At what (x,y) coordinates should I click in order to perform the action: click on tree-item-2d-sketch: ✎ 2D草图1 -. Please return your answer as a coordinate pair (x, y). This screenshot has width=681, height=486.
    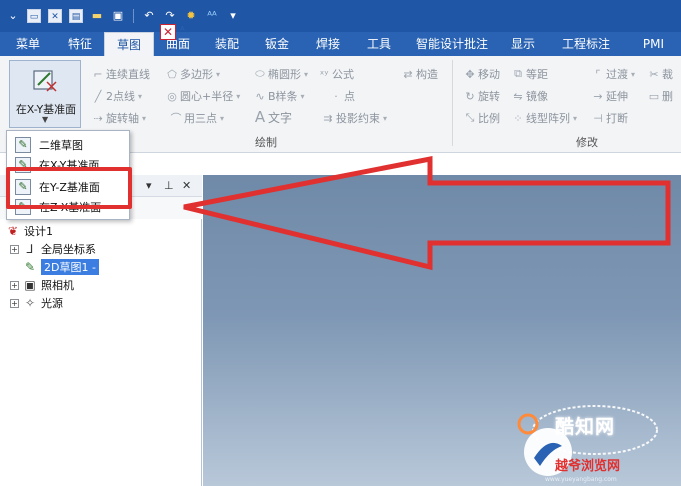
    Looking at the image, I should click on (61, 267).